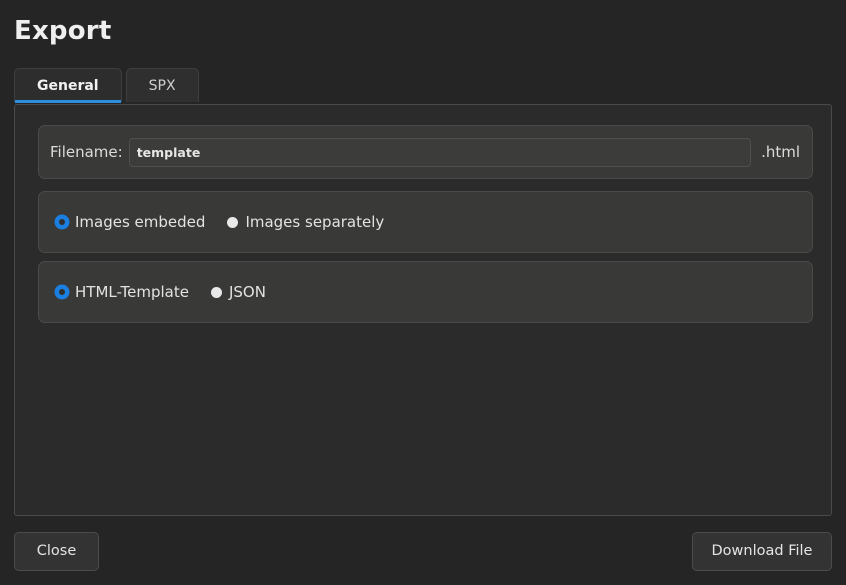 Image resolution: width=846 pixels, height=585 pixels. I want to click on filename-group: Filename: .html, so click(425, 152).